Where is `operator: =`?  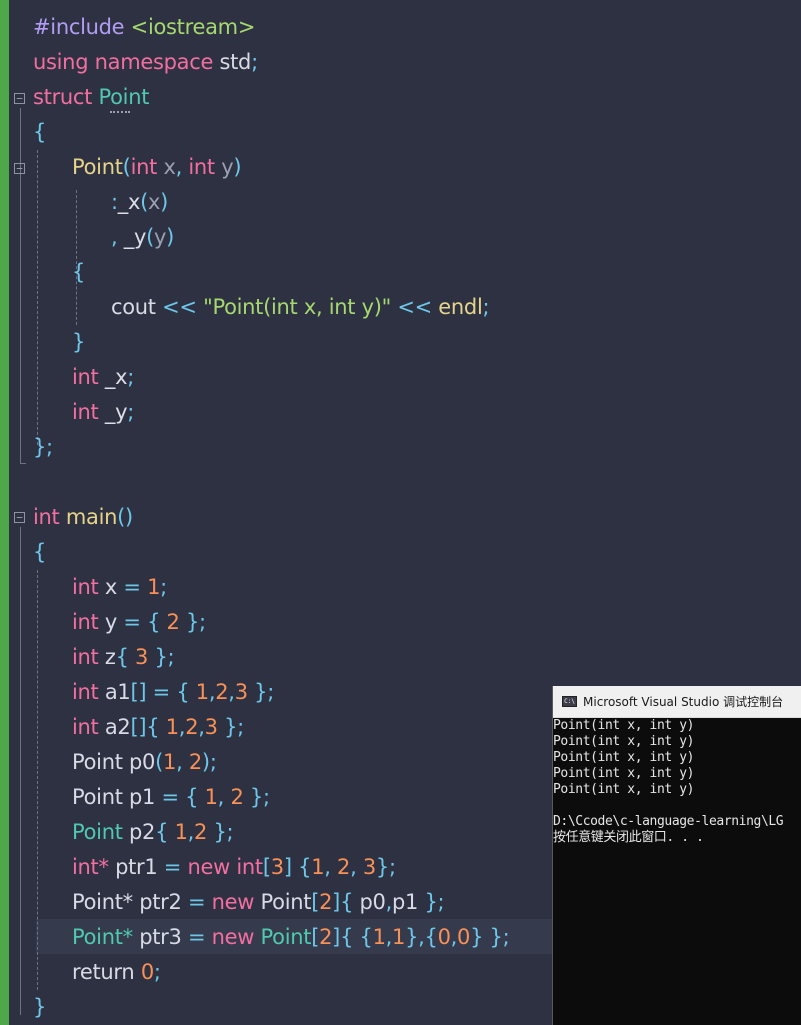
operator: = is located at coordinates (161, 692).